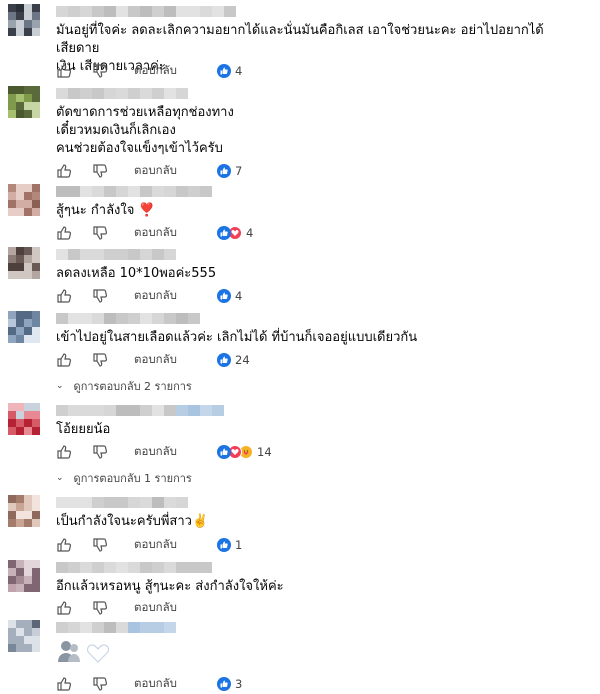 This screenshot has height=694, width=600. I want to click on reaction-summary: 14, so click(244, 452).